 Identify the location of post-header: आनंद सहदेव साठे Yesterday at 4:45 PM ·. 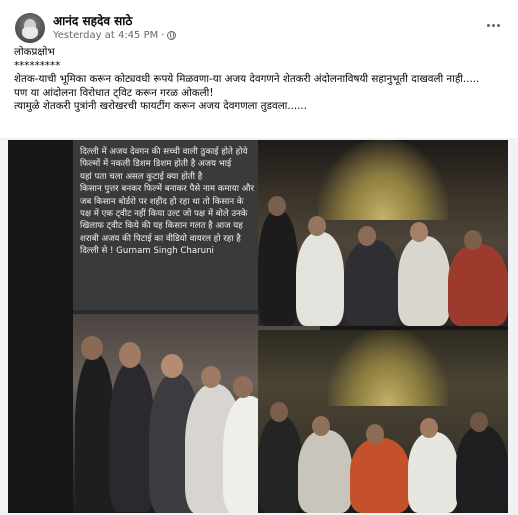
(259, 28).